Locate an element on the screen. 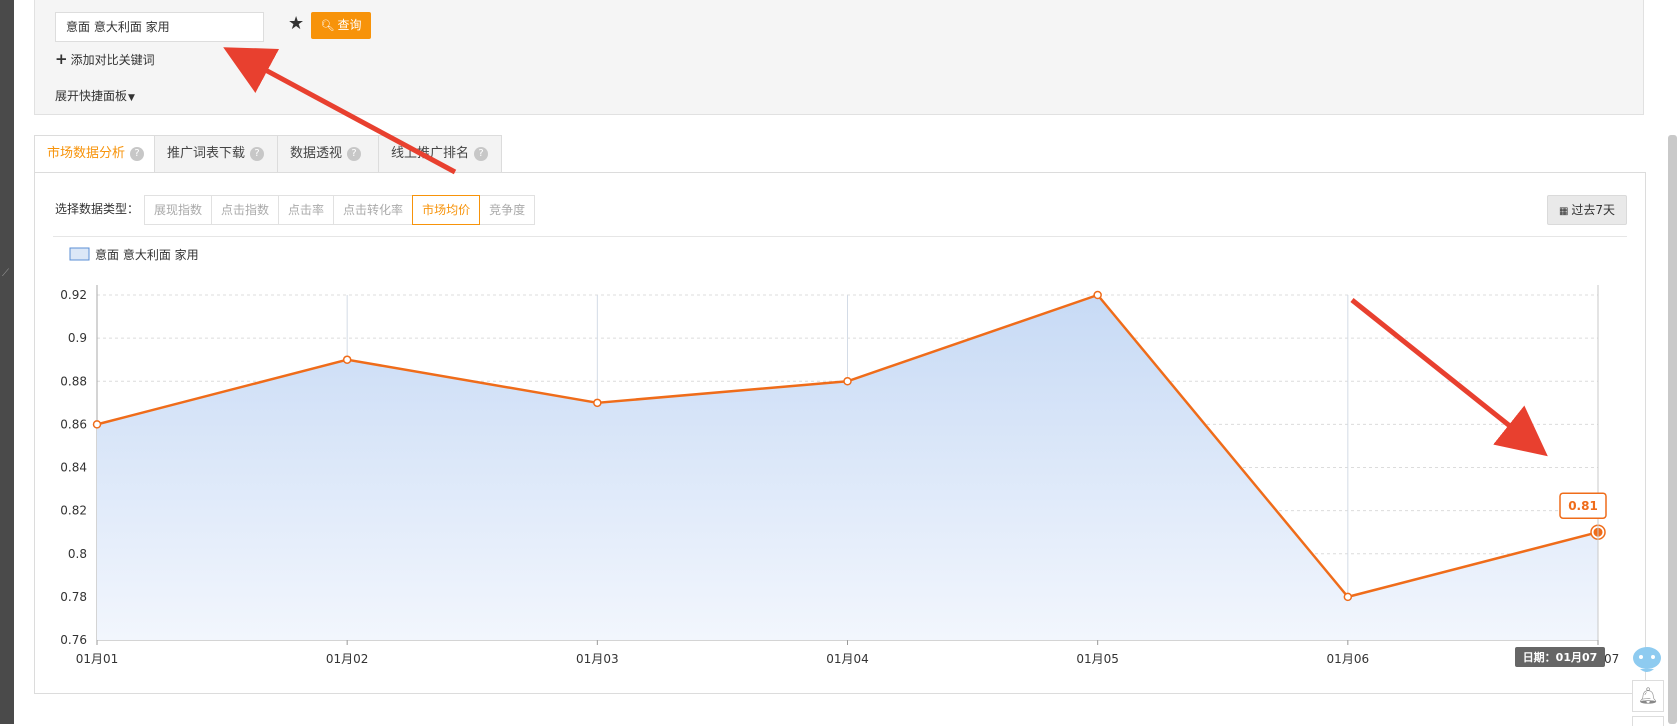 This screenshot has height=726, width=1678. x-tick-label: 01月03 is located at coordinates (597, 659).